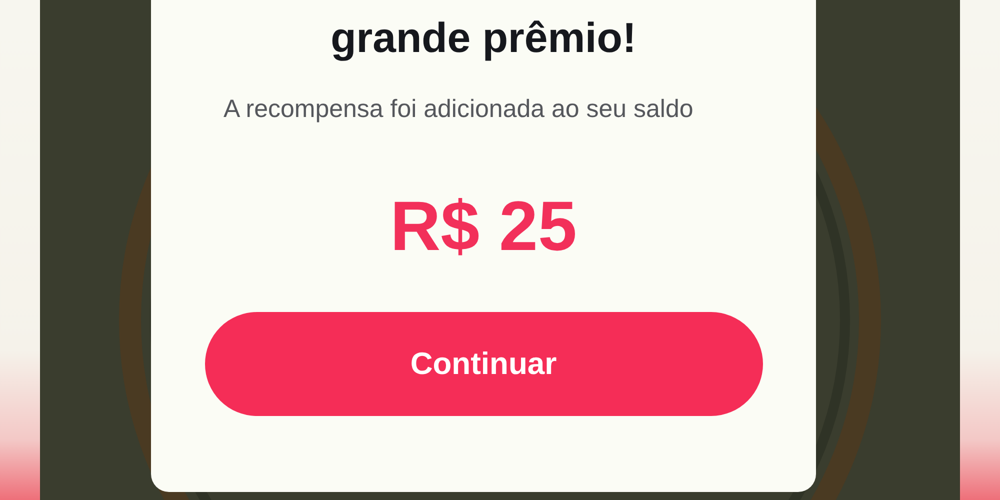 The image size is (1000, 500). I want to click on continue-button: Continuar, so click(483, 364).